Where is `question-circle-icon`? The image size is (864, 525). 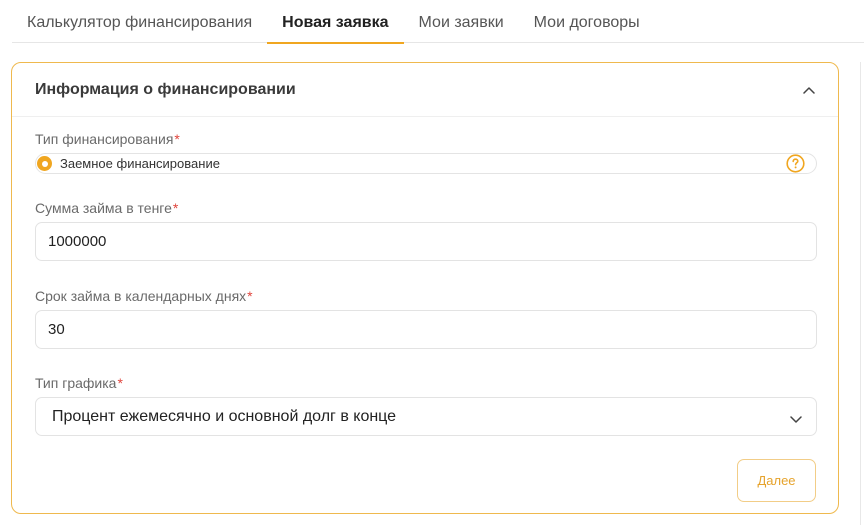
question-circle-icon is located at coordinates (795, 163).